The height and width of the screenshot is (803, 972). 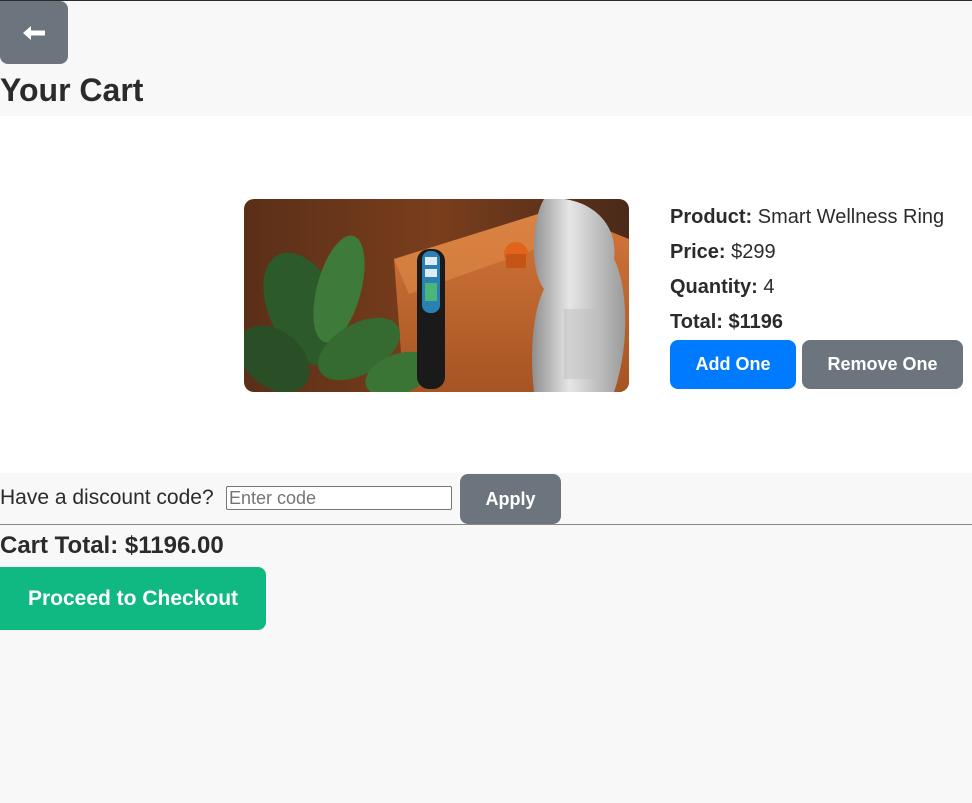 I want to click on back-button, so click(x=34, y=32).